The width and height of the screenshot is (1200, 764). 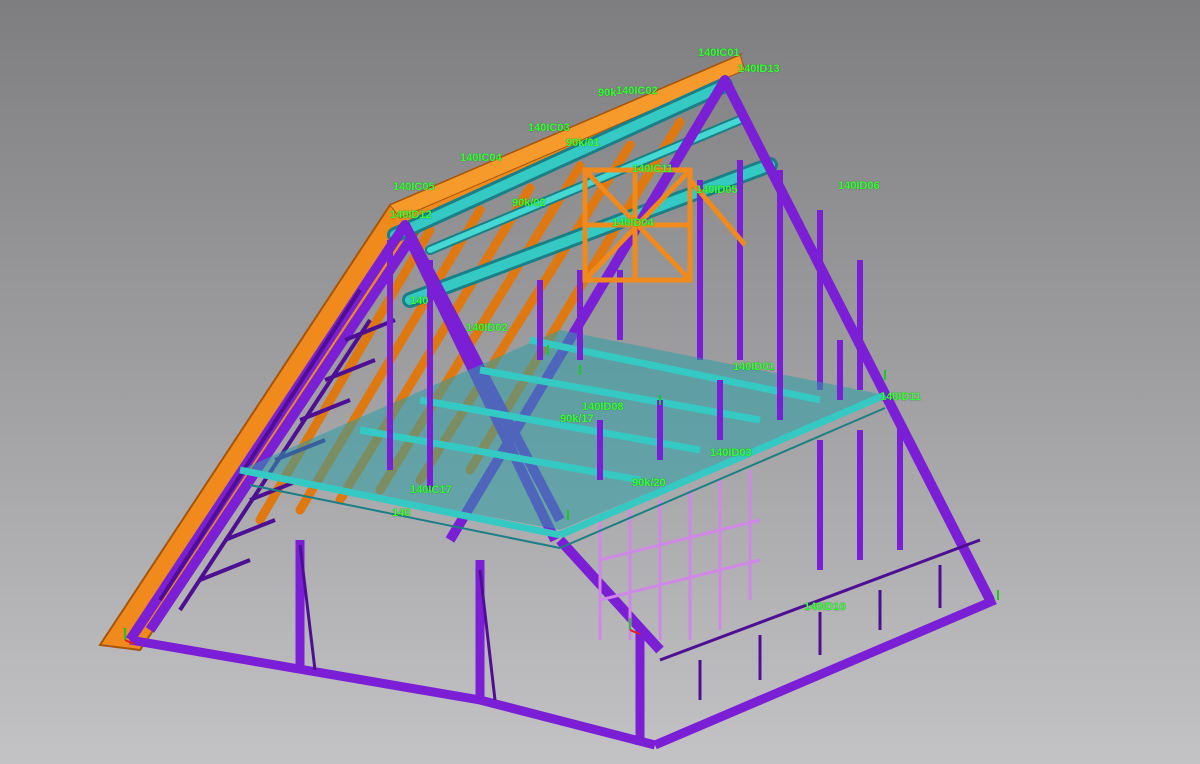 I want to click on label-deck-7: 140IC17, so click(x=431, y=490).